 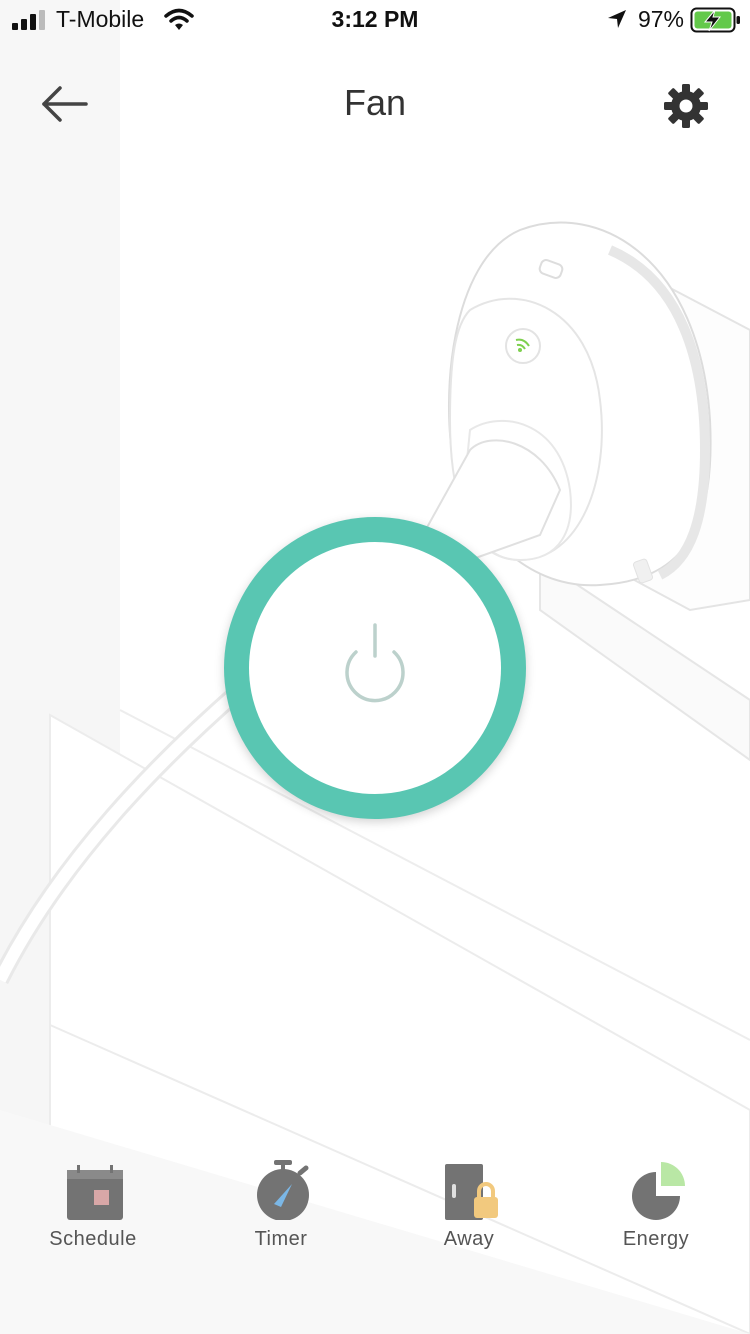 I want to click on door-lock-icon, so click(x=471, y=1192).